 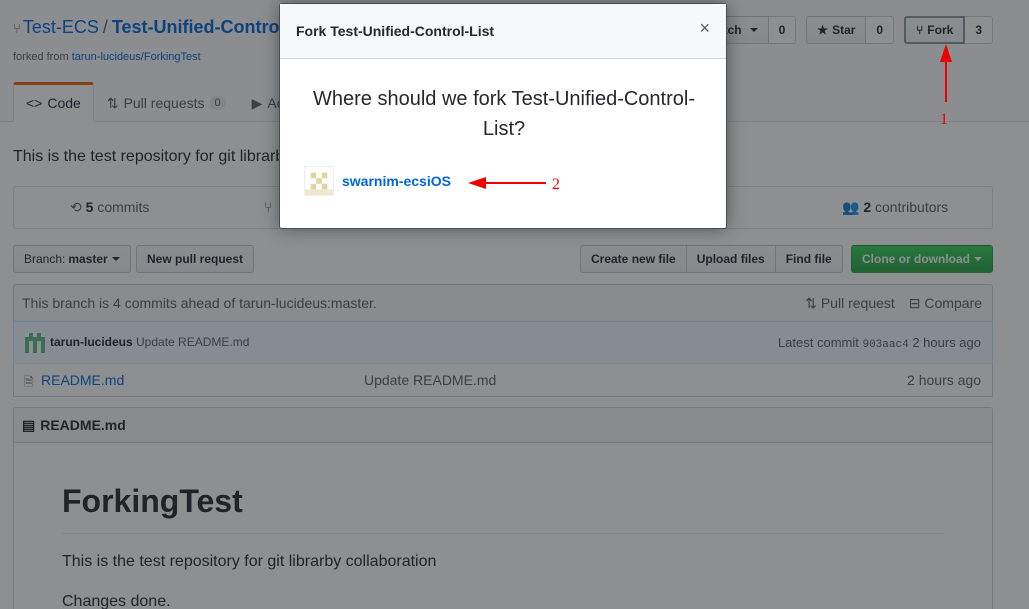 I want to click on fork-target-option: swarnim-ecsiOS, so click(x=377, y=181).